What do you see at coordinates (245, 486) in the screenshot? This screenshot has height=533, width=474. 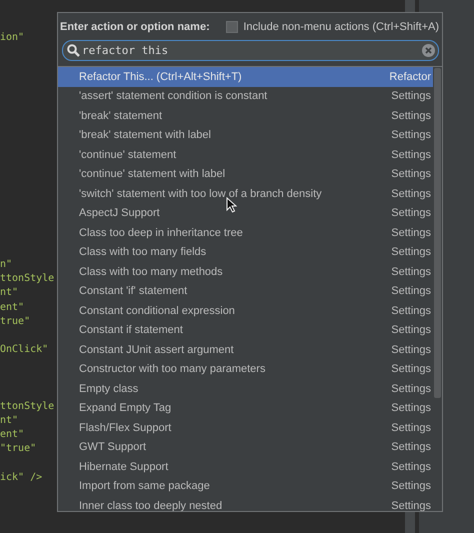 I see `result-item: Import from same package Settings` at bounding box center [245, 486].